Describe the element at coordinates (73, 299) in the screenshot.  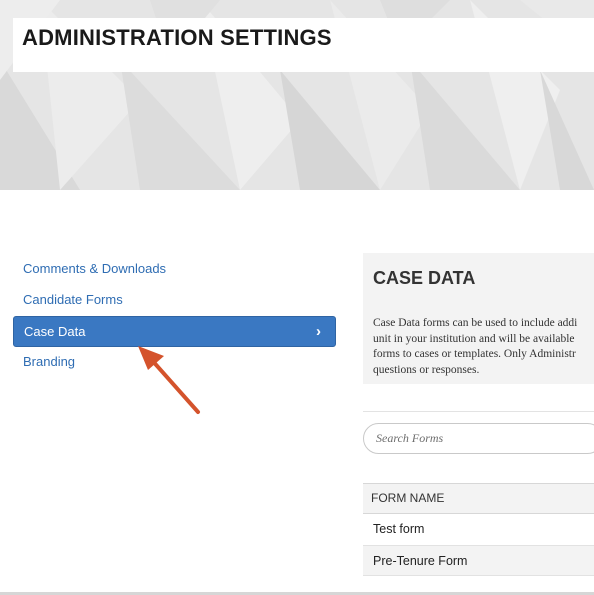
I see `sidebar-item-label: Candidate Forms` at that location.